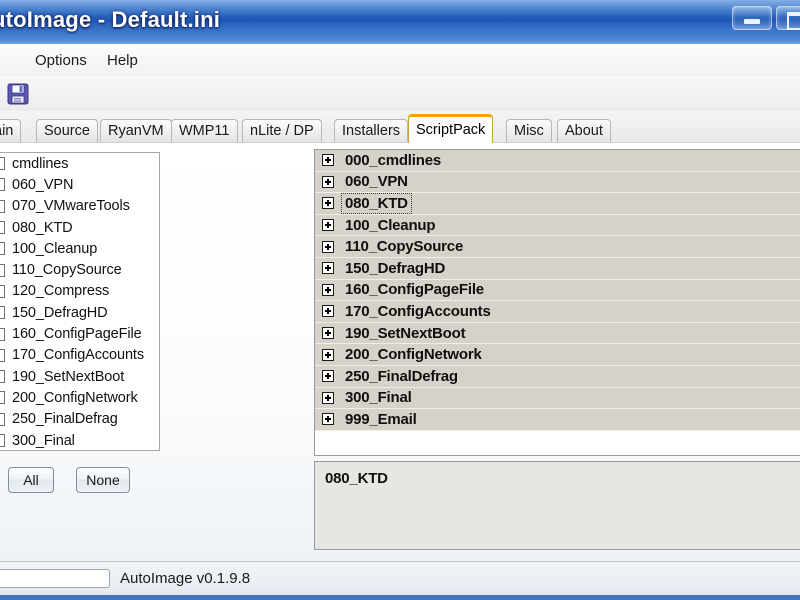  Describe the element at coordinates (67, 270) in the screenshot. I see `checklist-item-label: 110_CopySource` at that location.